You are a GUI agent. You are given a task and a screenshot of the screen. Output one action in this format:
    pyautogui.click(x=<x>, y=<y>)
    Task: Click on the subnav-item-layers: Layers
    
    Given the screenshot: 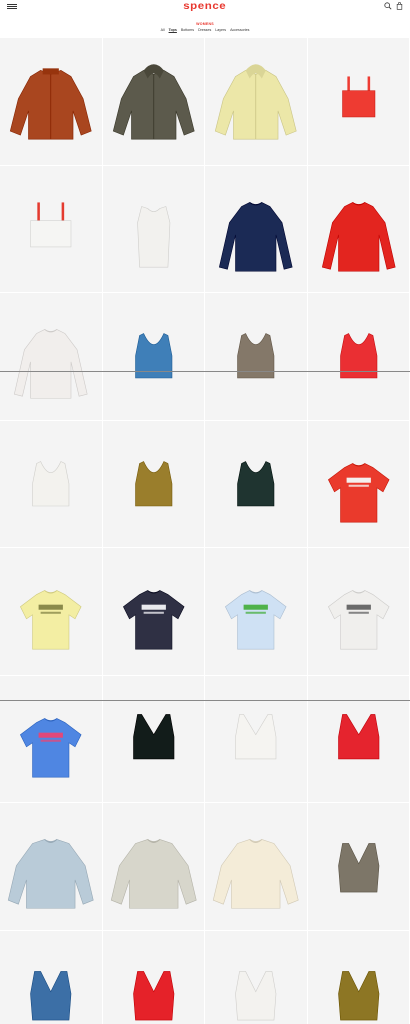 What is the action you would take?
    pyautogui.click(x=220, y=30)
    